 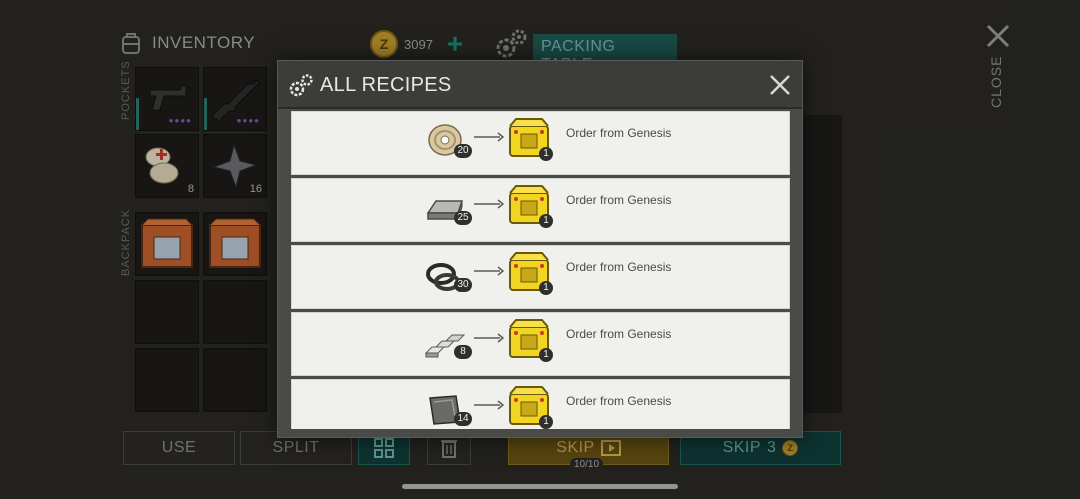 I want to click on recipe-row: 20 1 Order from Genesis, so click(x=540, y=143).